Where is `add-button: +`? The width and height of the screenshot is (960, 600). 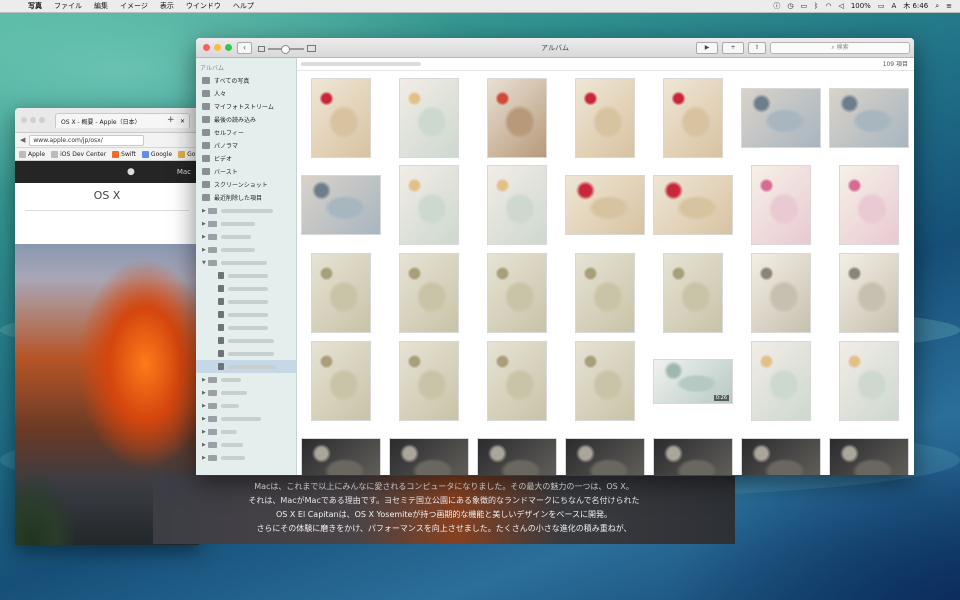
add-button: + is located at coordinates (733, 48).